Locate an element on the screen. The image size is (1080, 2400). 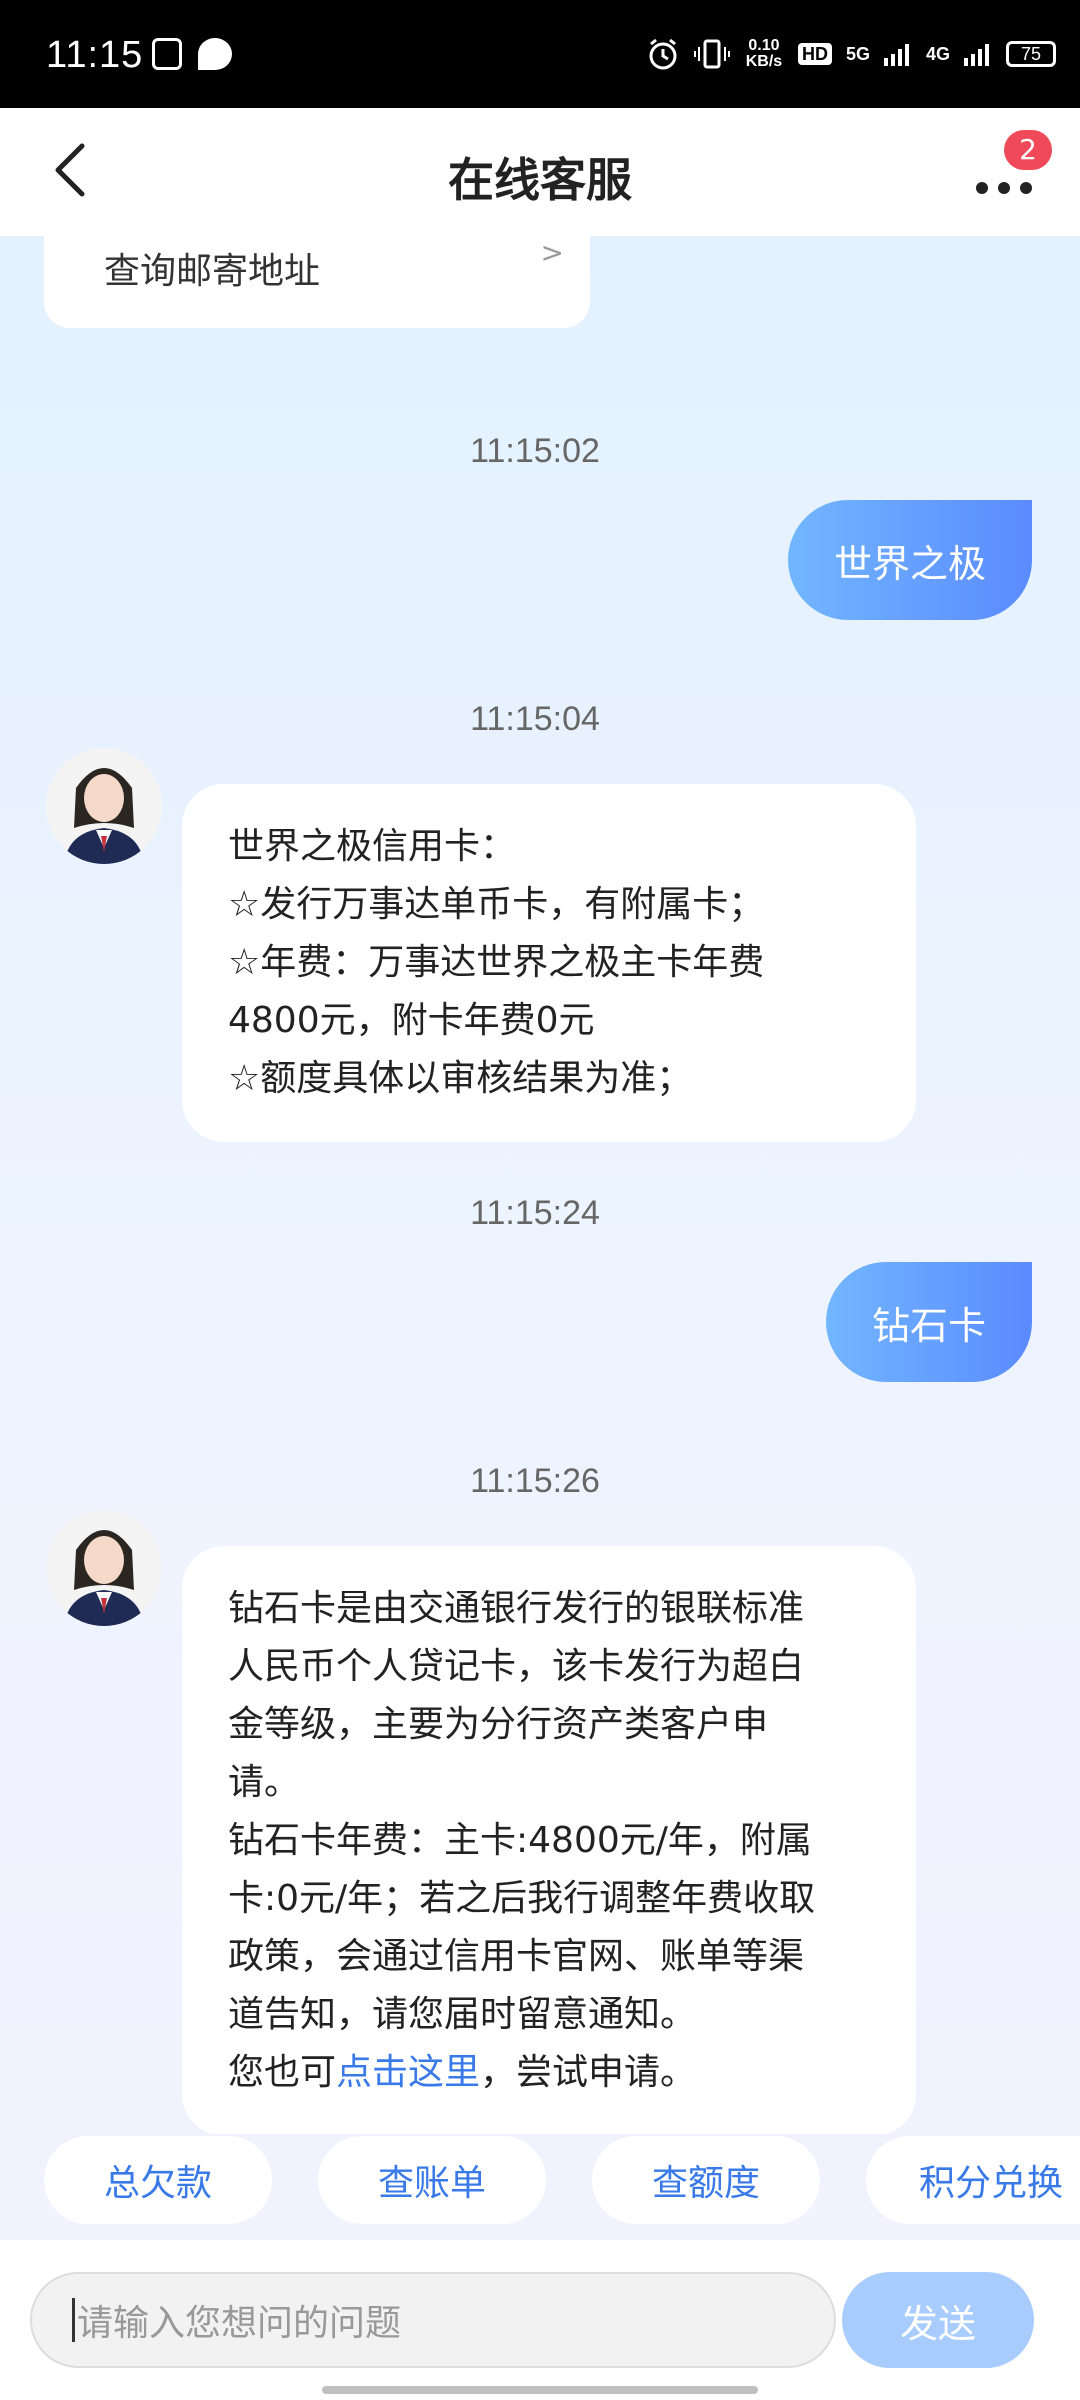
page-title: 在线客服 is located at coordinates (540, 180).